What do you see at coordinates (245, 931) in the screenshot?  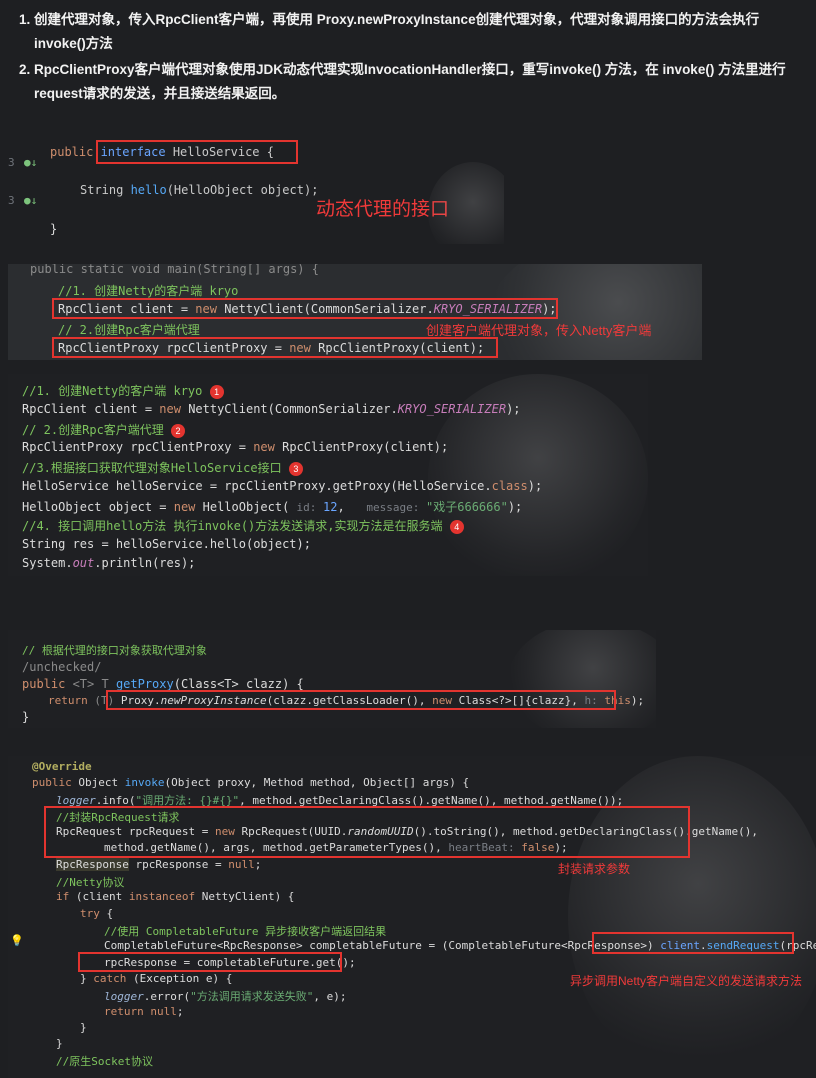 I see `code-comment: //使用 CompletableFuture 异步接收客户端返回结果` at bounding box center [245, 931].